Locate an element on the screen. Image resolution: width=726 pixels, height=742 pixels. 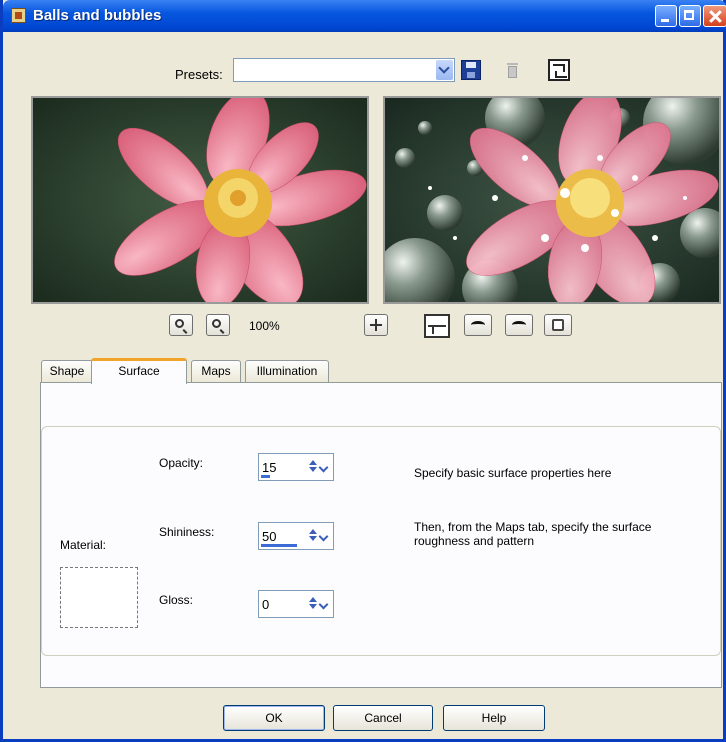
shininess-spinbox: 50 is located at coordinates (296, 536).